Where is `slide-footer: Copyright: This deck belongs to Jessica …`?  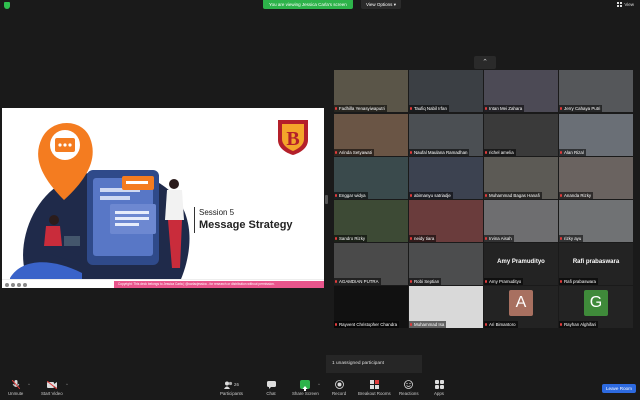
slide-footer: Copyright: This deck belongs to Jessica … is located at coordinates (163, 283).